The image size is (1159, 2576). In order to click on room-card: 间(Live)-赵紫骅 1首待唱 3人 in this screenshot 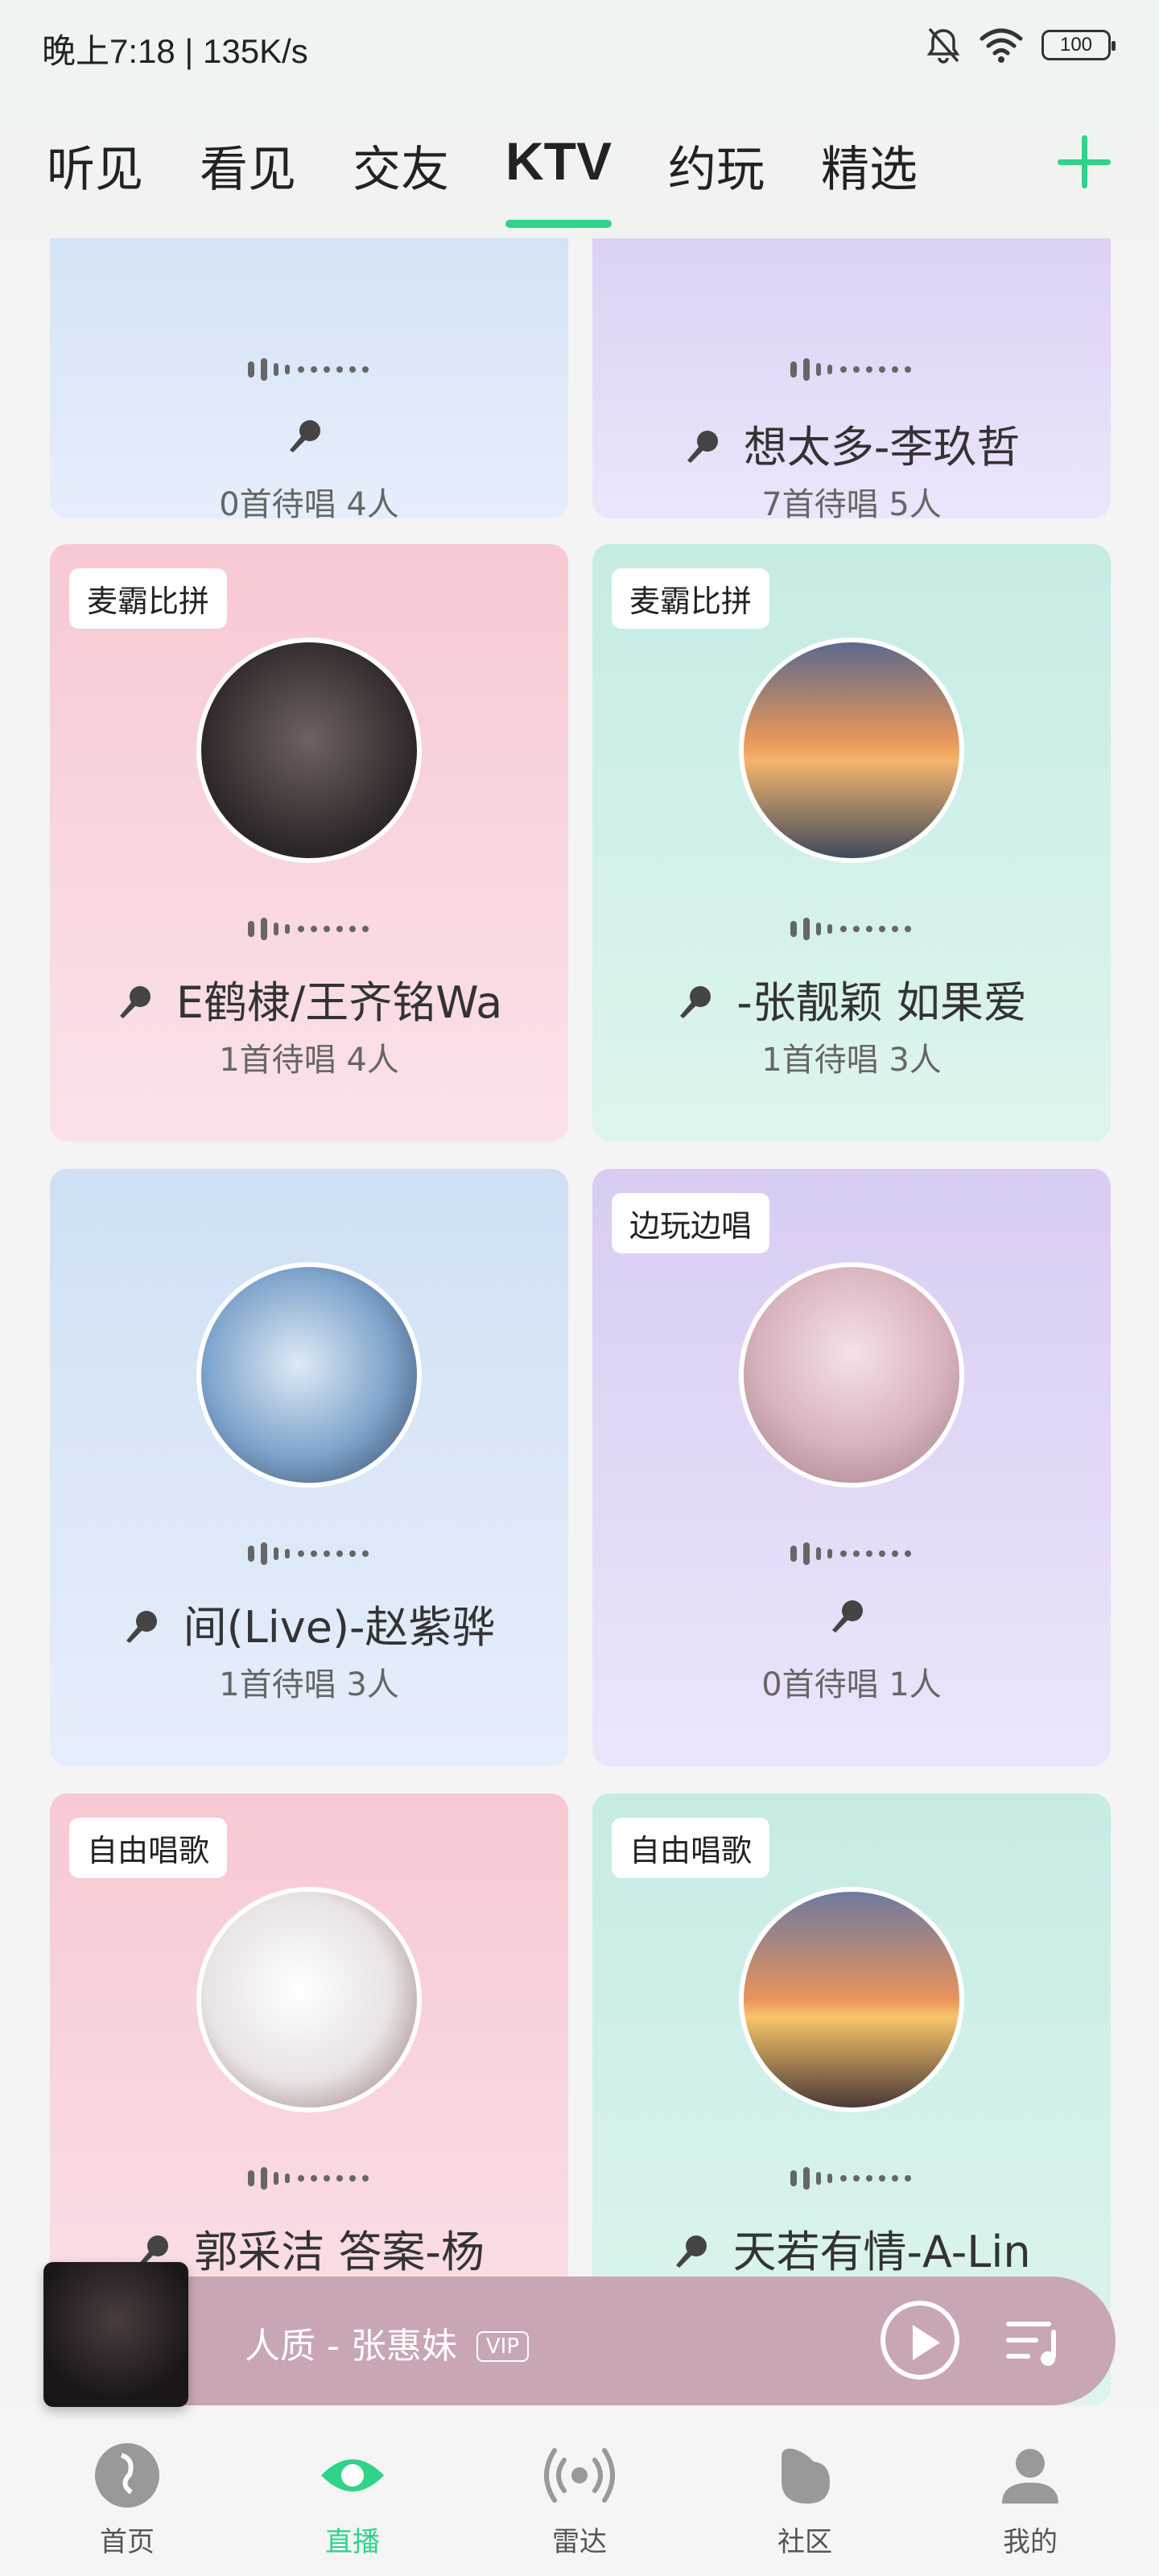, I will do `click(309, 1467)`.